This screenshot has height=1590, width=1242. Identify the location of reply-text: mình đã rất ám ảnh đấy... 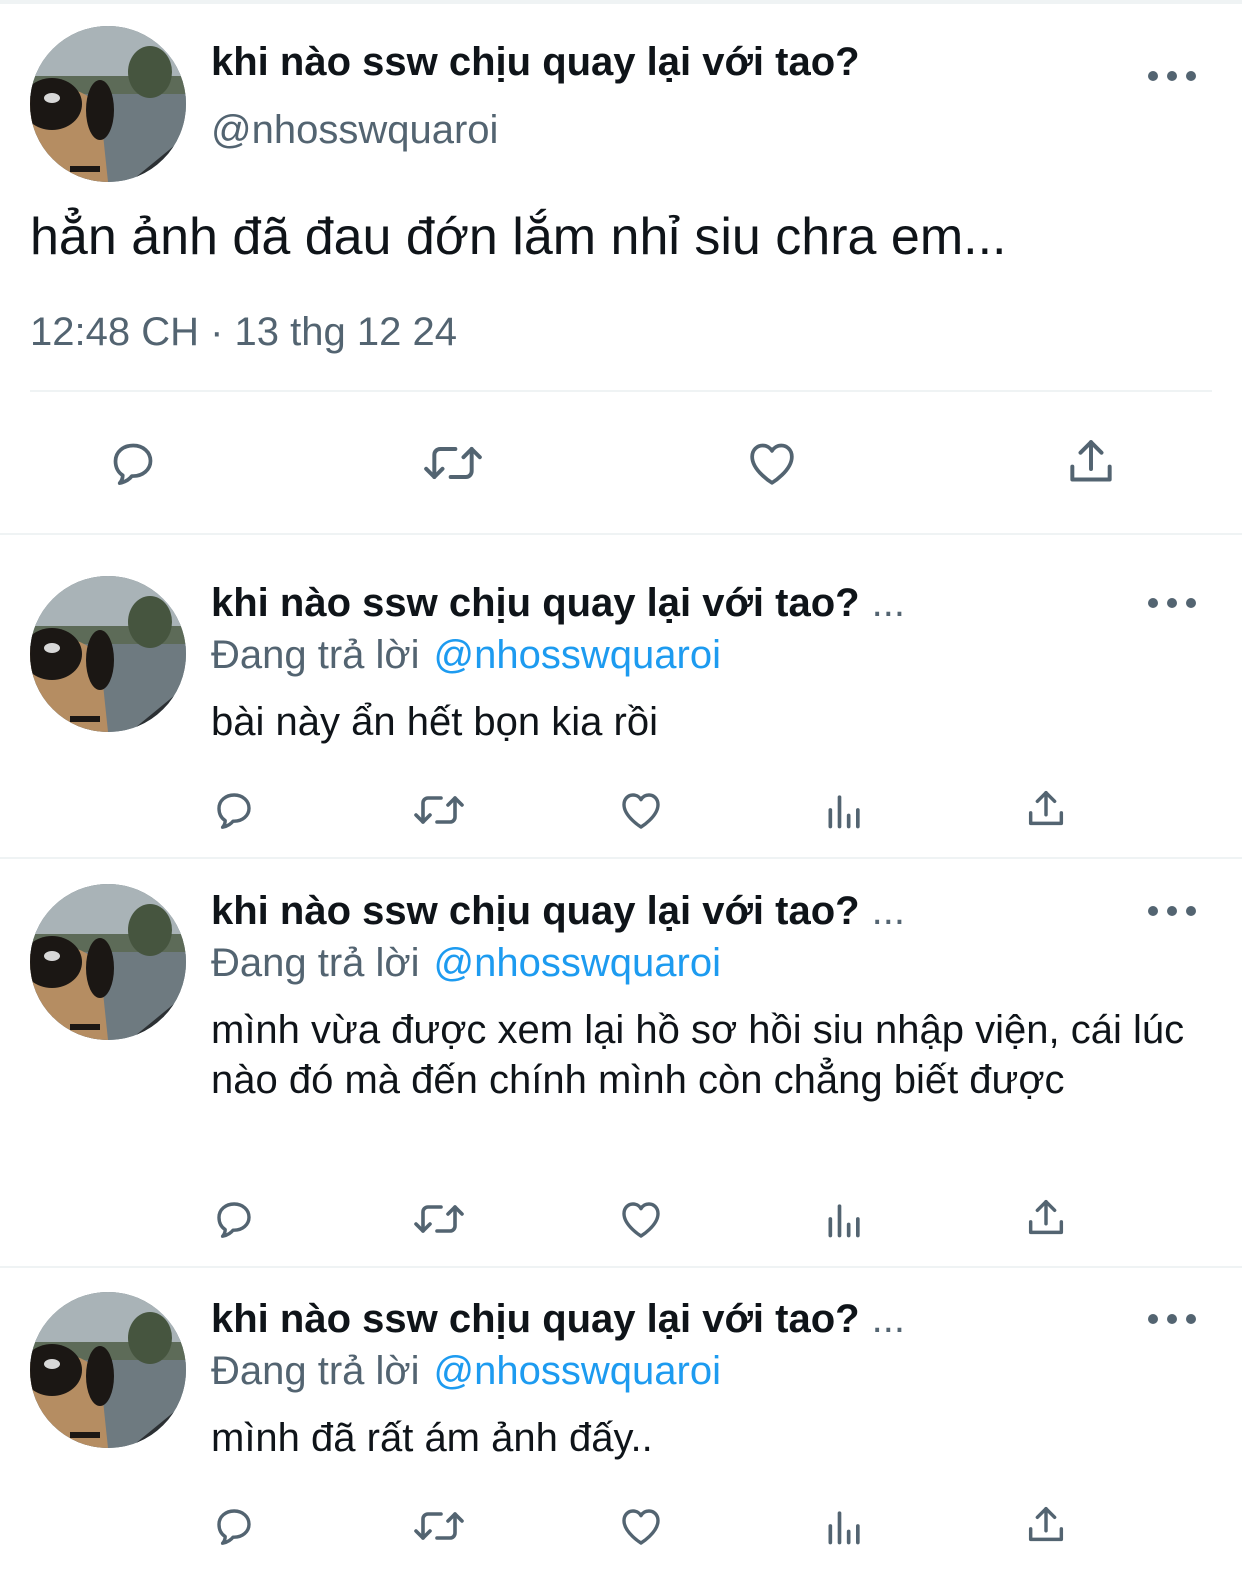
(432, 1438).